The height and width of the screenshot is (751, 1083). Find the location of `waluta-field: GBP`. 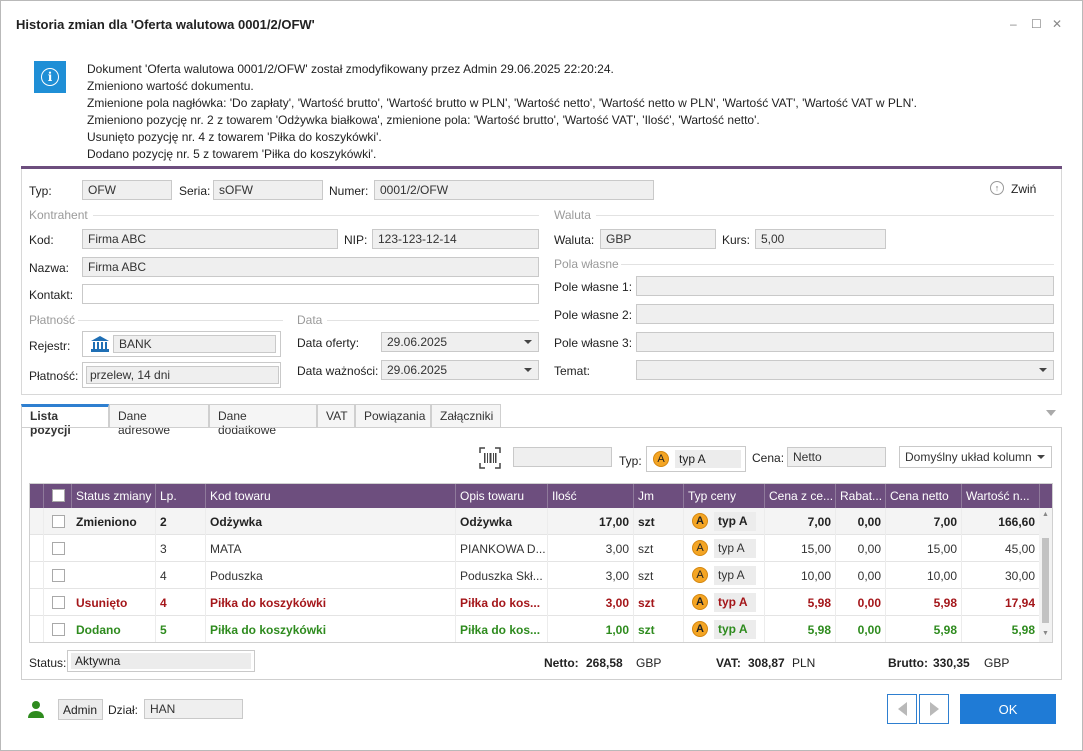

waluta-field: GBP is located at coordinates (658, 239).